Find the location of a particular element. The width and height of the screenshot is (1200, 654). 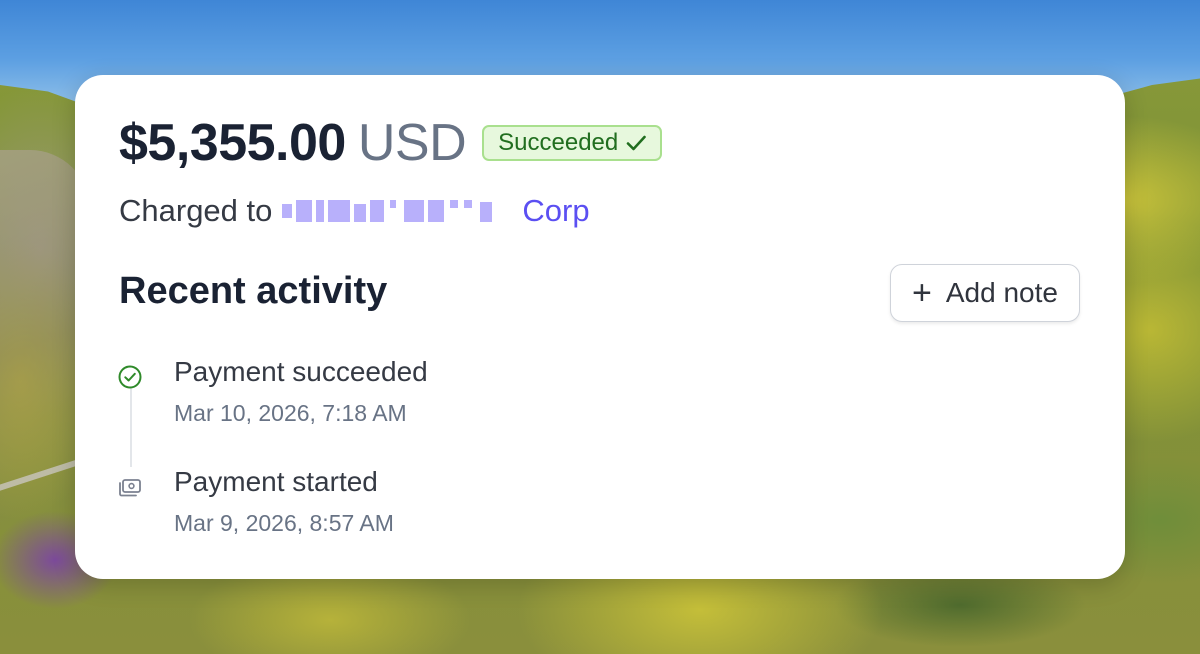

add-note-label: Add note is located at coordinates (1001, 292).